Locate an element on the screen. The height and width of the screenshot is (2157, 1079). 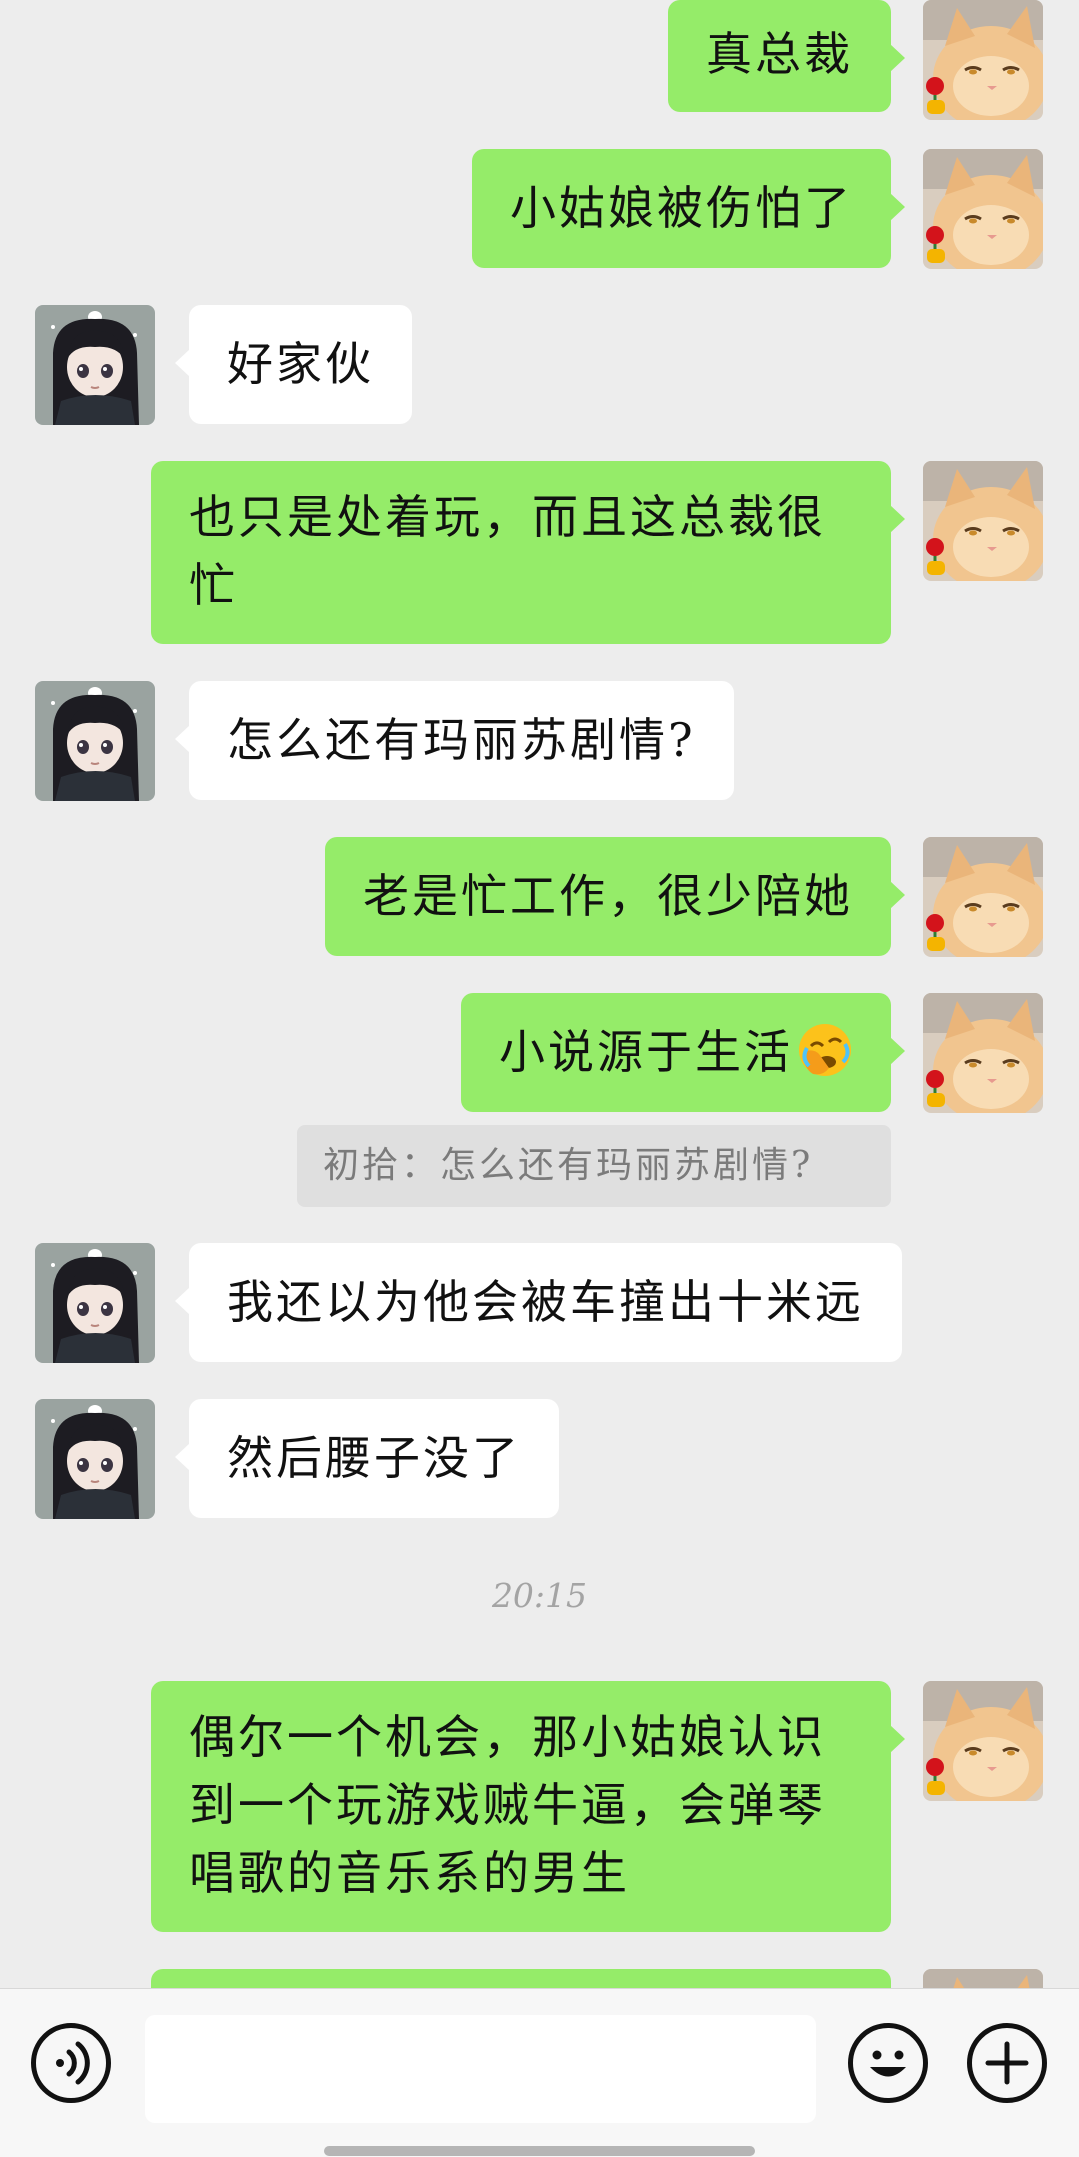
message-bubble: 也只是处着玩，而且这总裁很 忙 is located at coordinates (528, 552).